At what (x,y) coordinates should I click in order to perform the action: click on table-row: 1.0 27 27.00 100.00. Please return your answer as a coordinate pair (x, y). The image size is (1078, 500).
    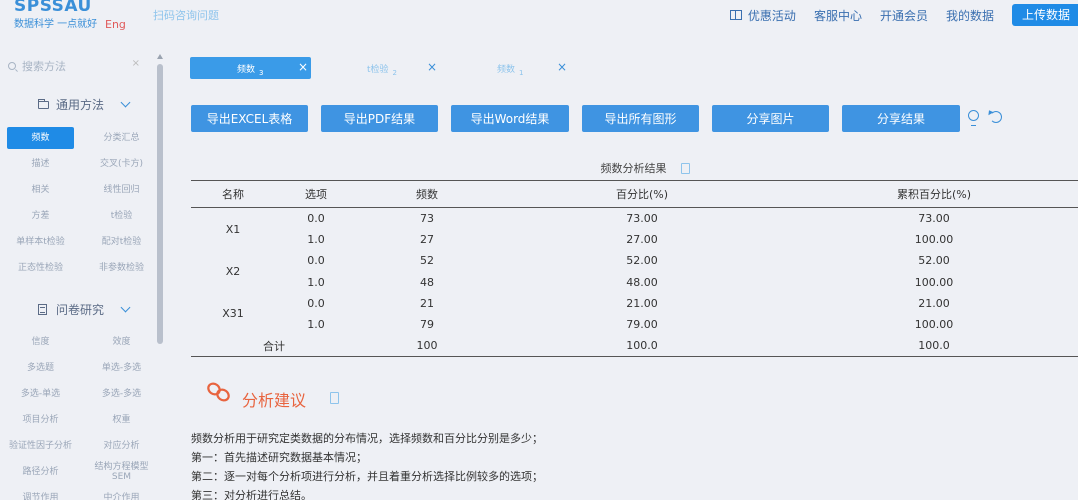
    Looking at the image, I should click on (634, 239).